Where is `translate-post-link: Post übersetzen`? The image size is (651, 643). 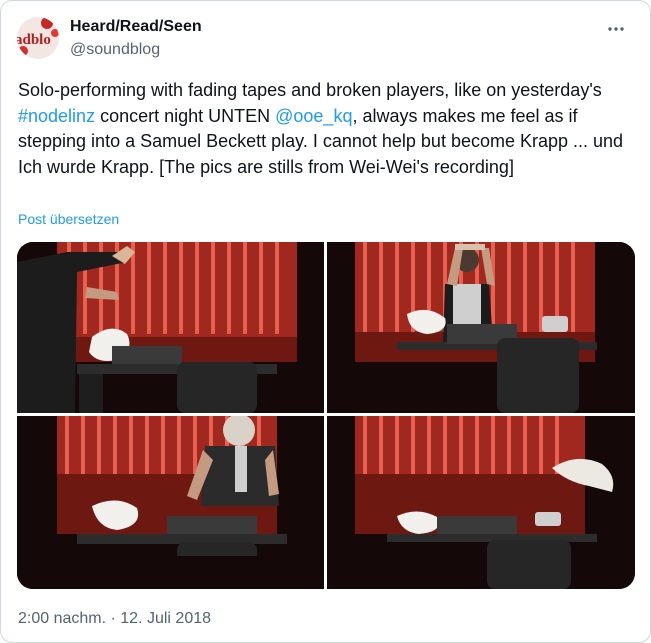 translate-post-link: Post übersetzen is located at coordinates (68, 219).